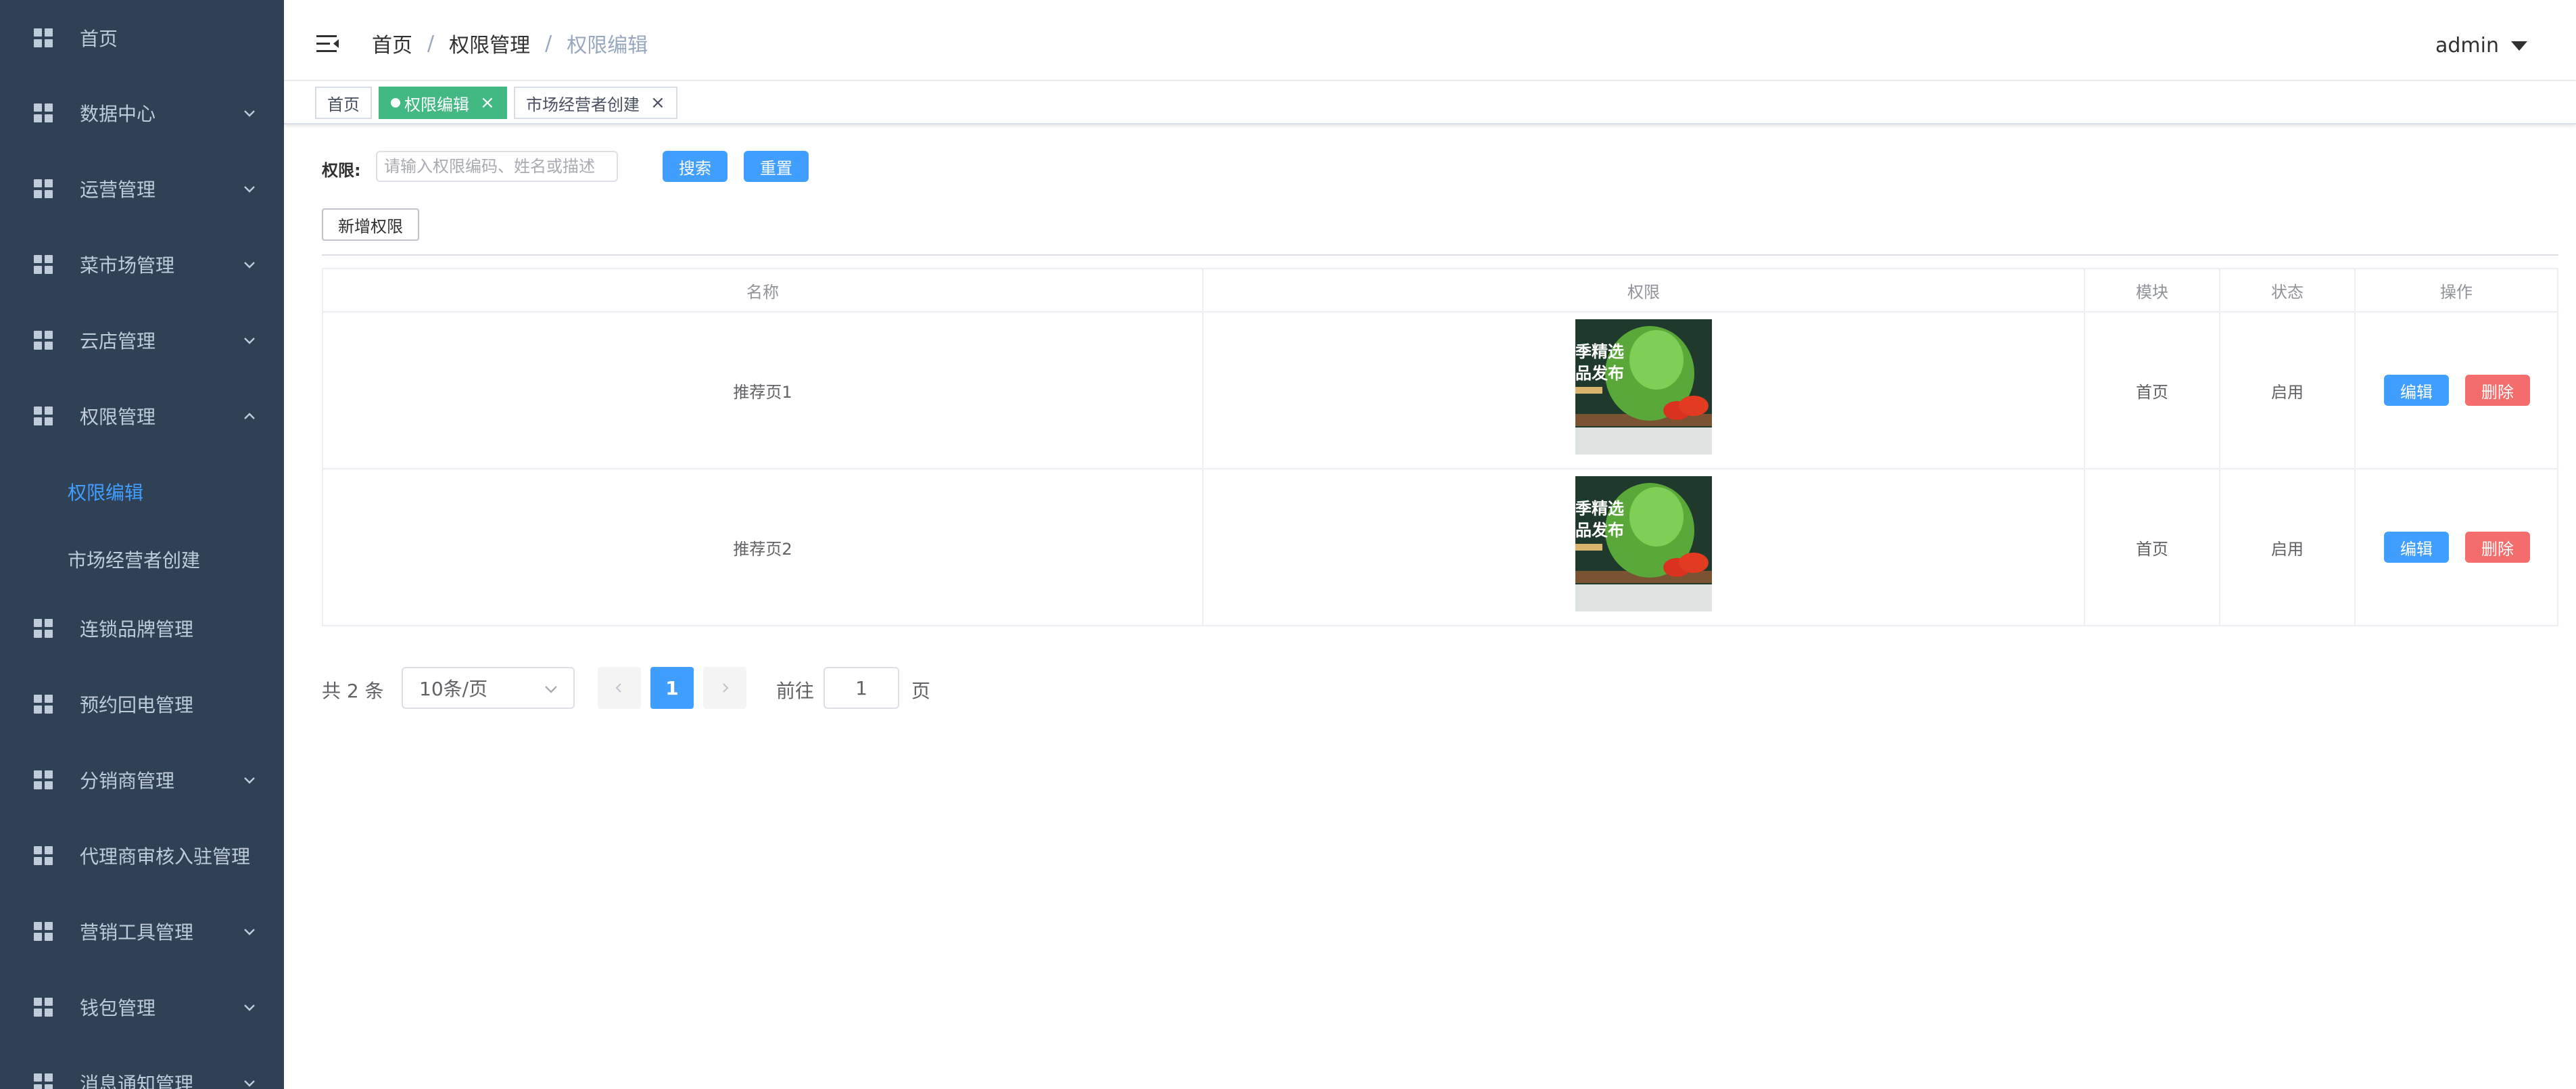  What do you see at coordinates (2287, 549) in the screenshot?
I see `row-2-status: 启用` at bounding box center [2287, 549].